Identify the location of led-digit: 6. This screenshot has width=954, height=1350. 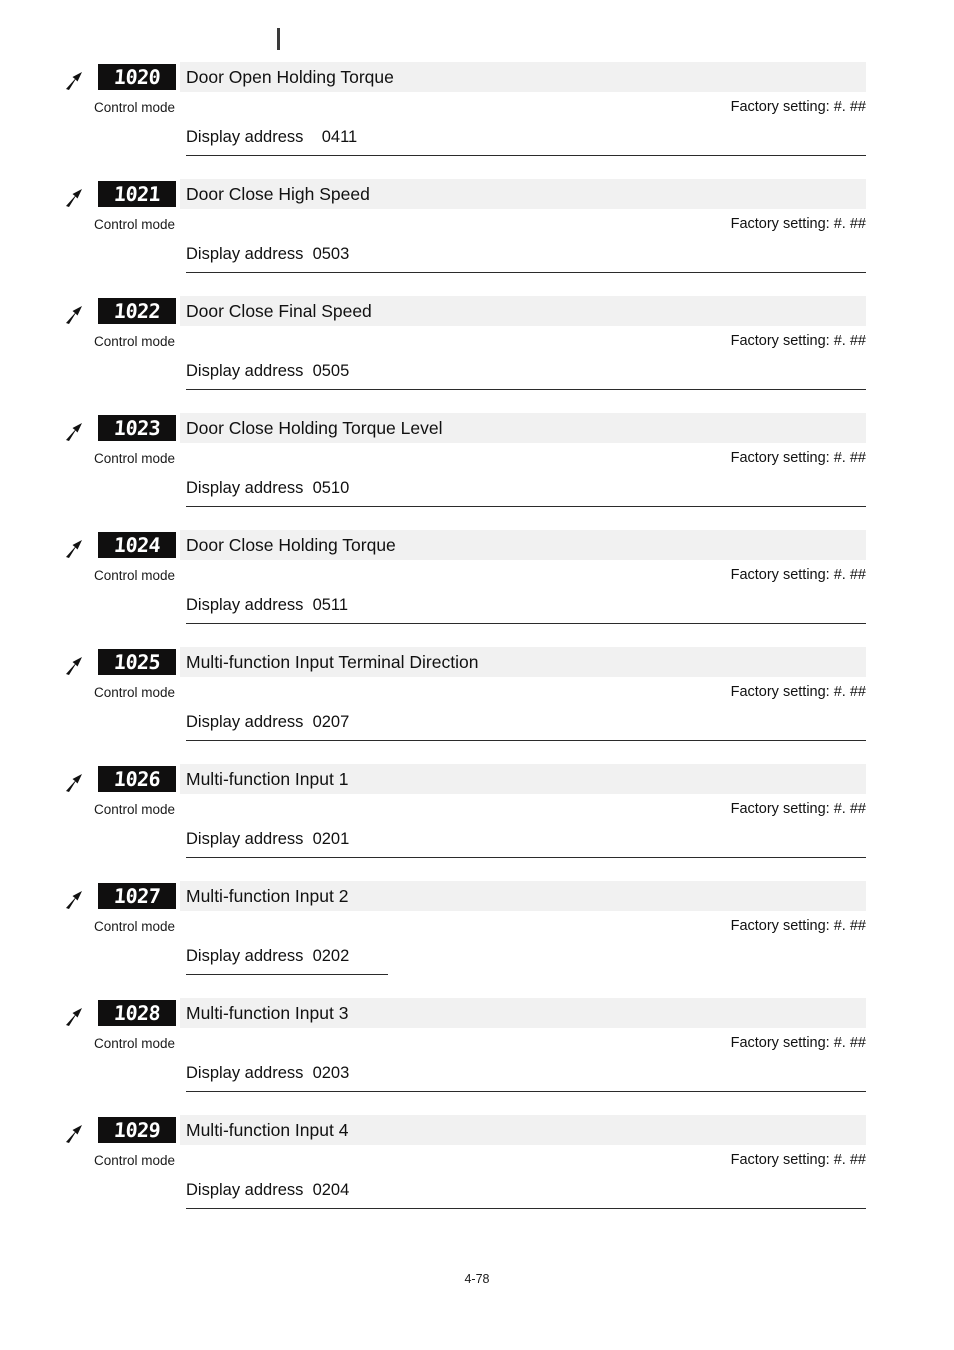
(154, 778).